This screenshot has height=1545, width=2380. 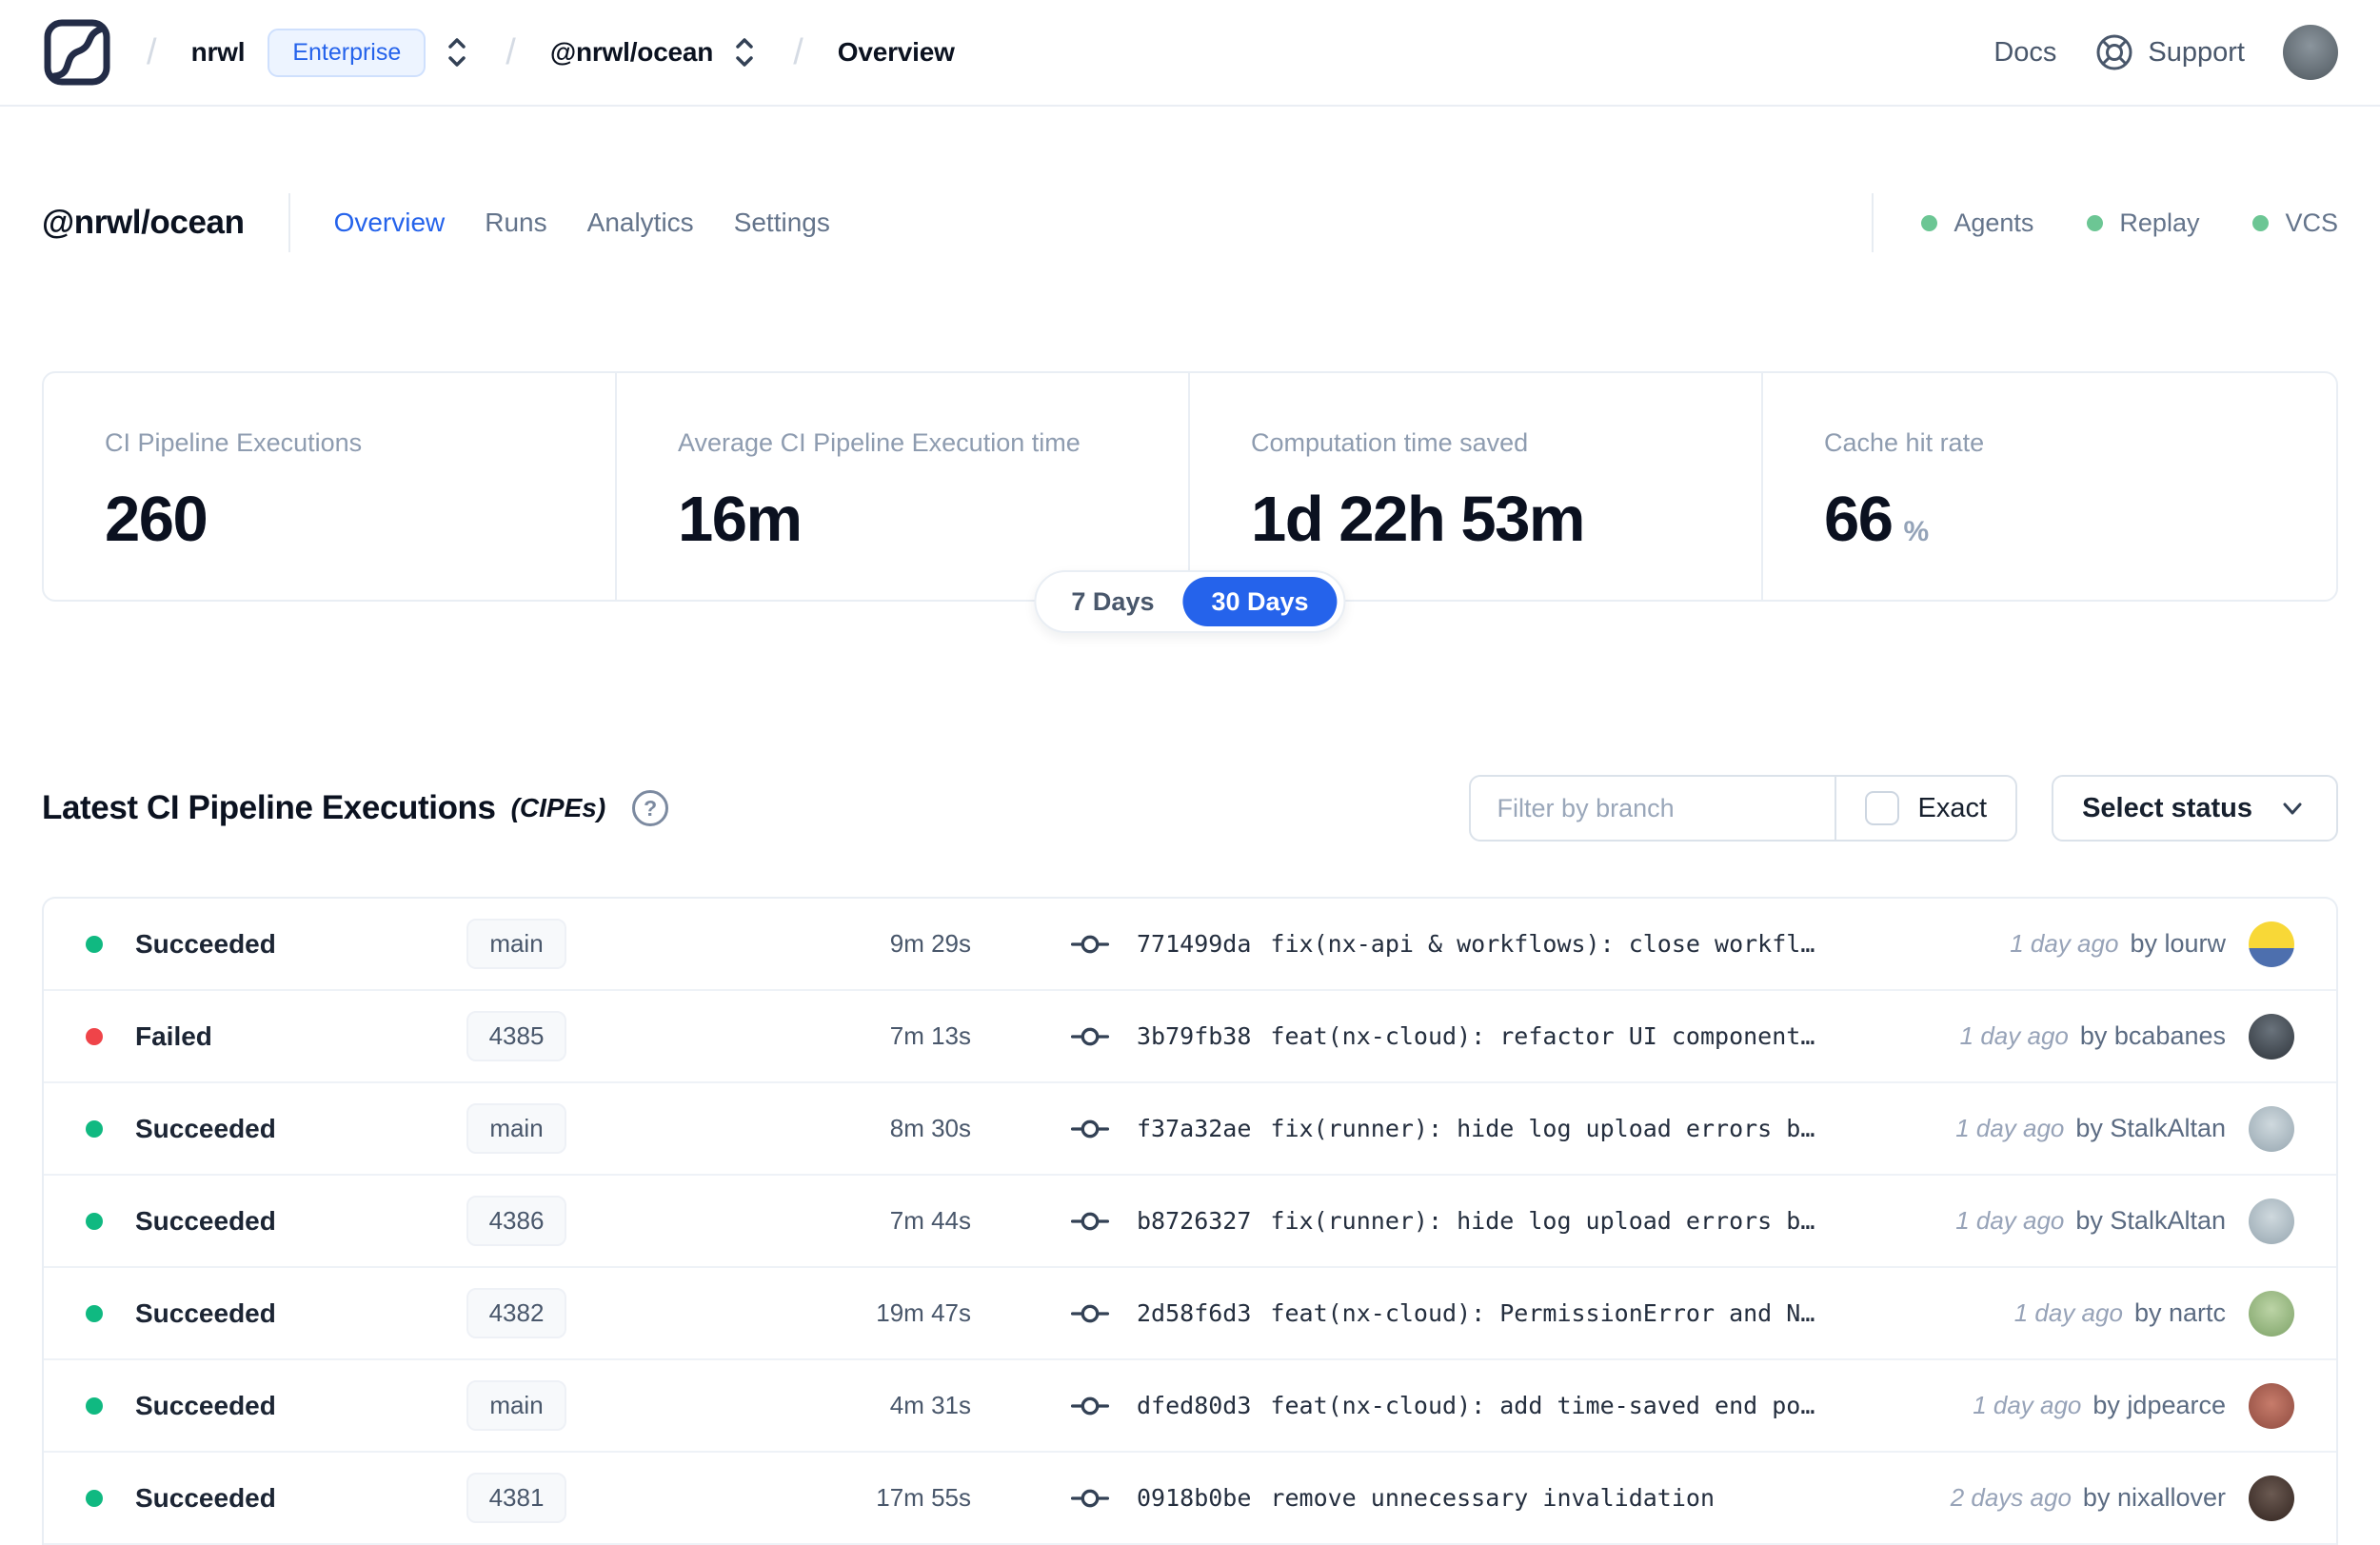 I want to click on tab-settings: Settings, so click(x=782, y=223).